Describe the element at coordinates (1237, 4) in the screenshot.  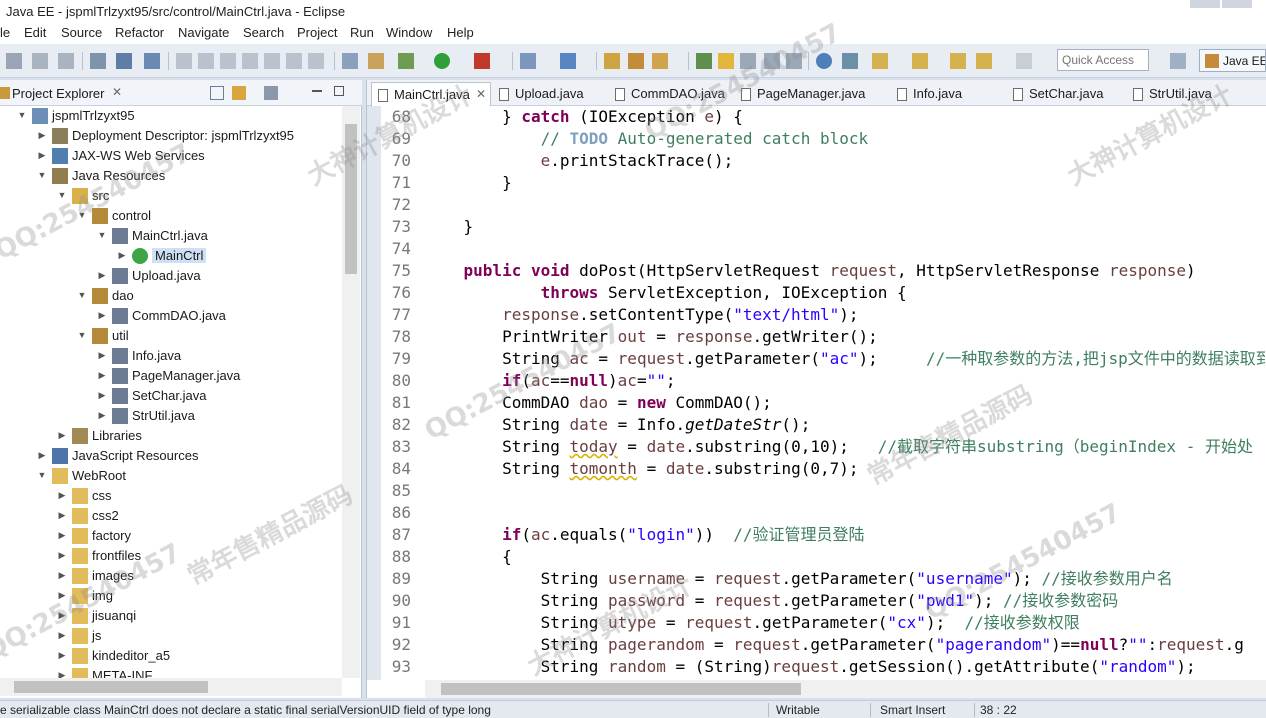
I see `close-window-button` at that location.